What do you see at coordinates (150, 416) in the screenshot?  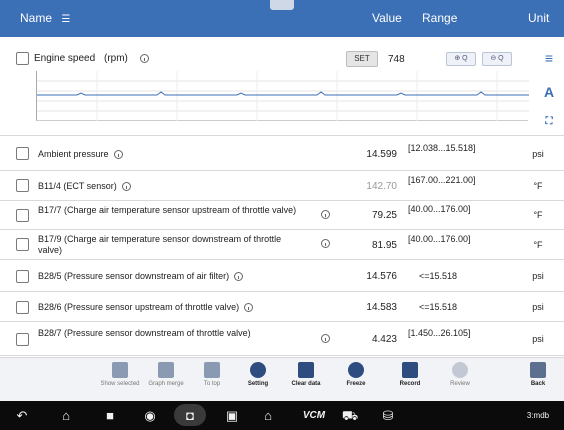 I see `browser-icon: ◉` at bounding box center [150, 416].